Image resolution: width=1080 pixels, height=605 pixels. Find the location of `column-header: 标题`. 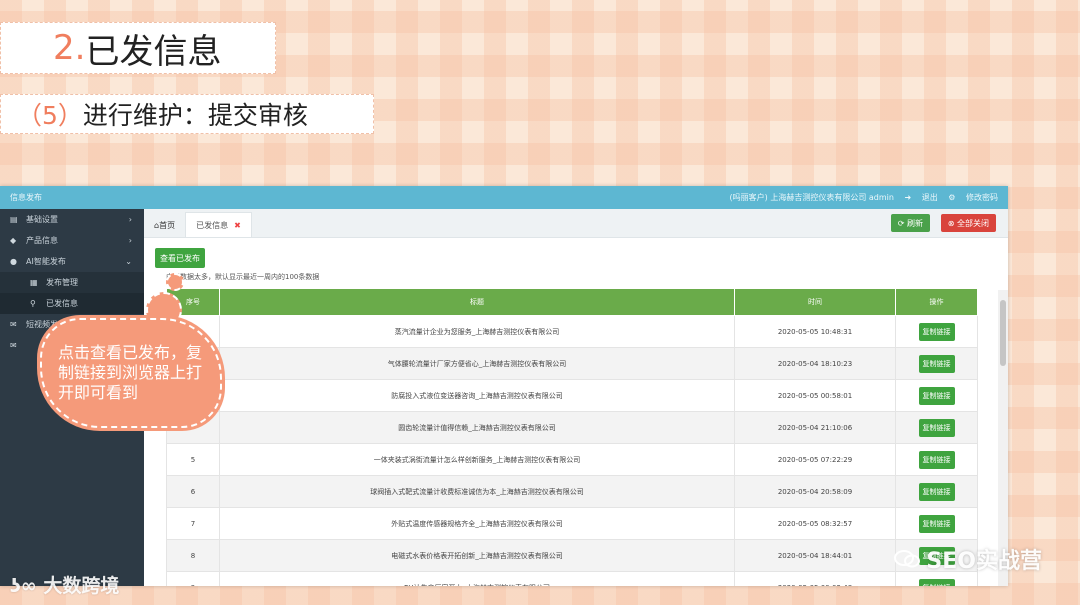

column-header: 标题 is located at coordinates (477, 302).